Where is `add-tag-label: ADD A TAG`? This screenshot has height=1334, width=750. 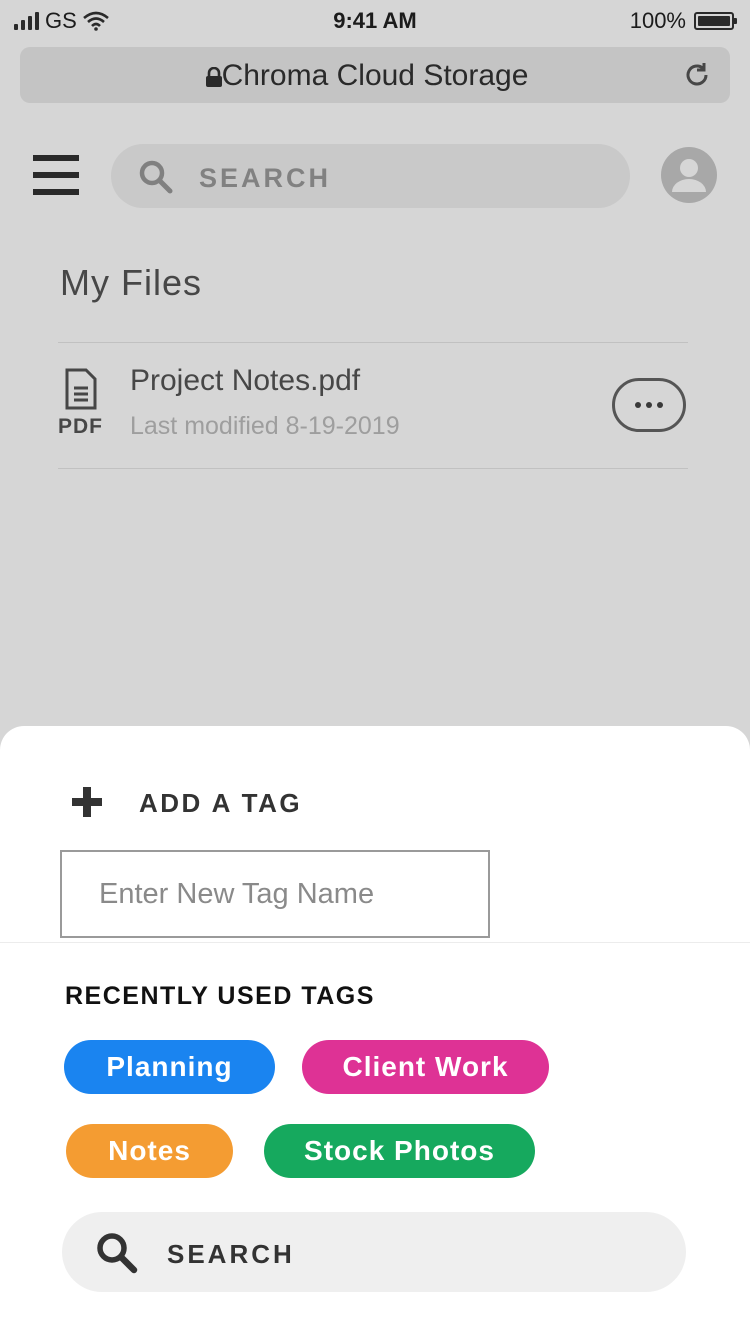 add-tag-label: ADD A TAG is located at coordinates (220, 803).